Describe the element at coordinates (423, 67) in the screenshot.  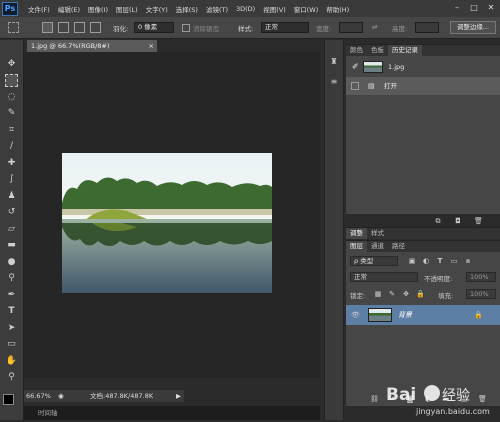
I see `history-snapshot: ✐ 1.jpg` at that location.